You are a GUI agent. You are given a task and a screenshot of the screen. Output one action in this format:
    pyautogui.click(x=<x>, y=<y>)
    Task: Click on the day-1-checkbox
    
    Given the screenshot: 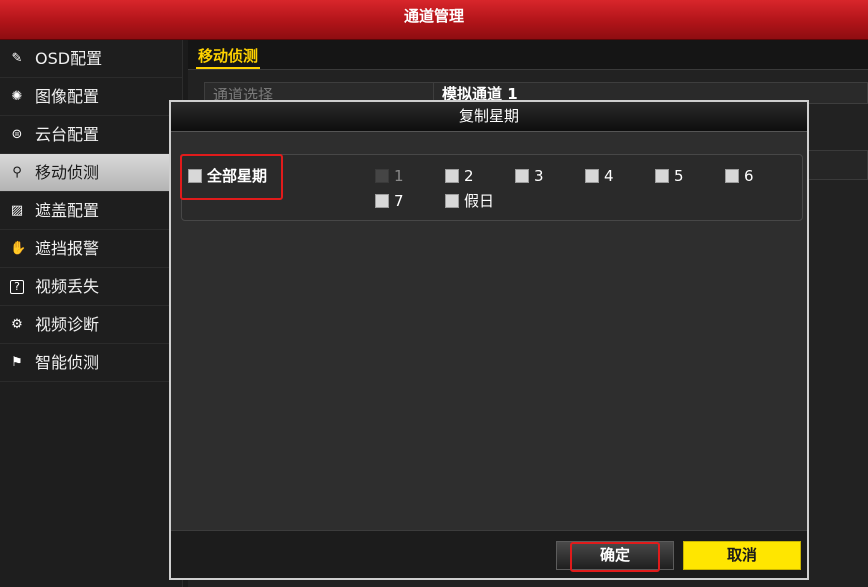 What is the action you would take?
    pyautogui.click(x=382, y=176)
    